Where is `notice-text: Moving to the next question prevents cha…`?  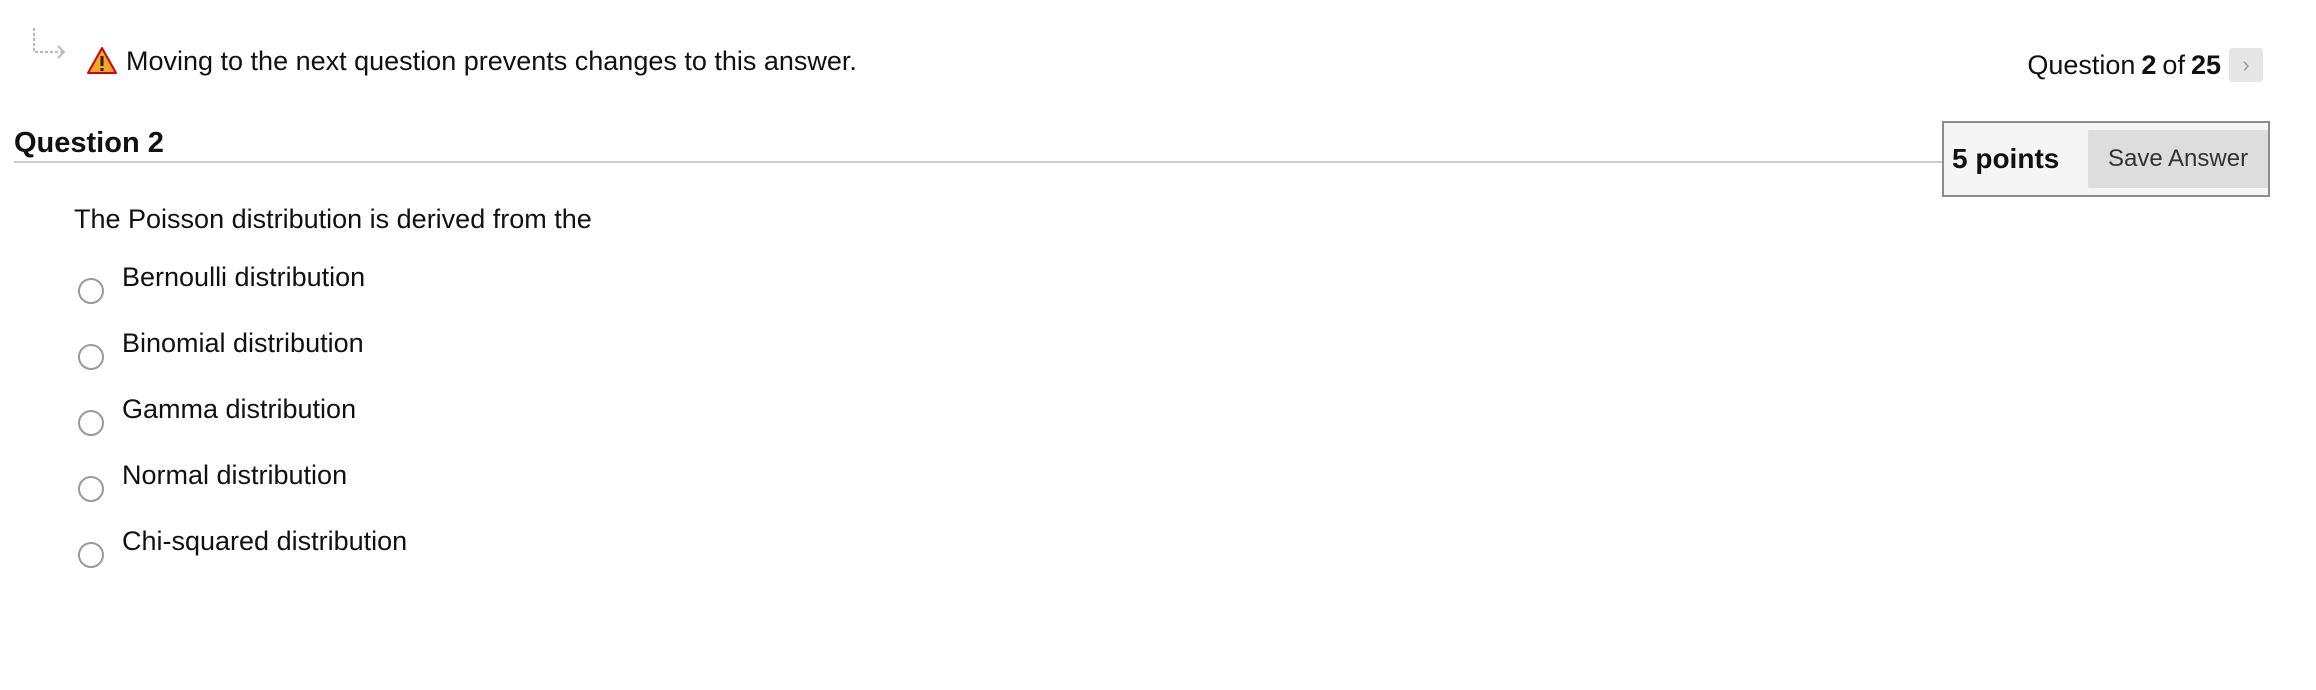
notice-text: Moving to the next question prevents cha… is located at coordinates (491, 61).